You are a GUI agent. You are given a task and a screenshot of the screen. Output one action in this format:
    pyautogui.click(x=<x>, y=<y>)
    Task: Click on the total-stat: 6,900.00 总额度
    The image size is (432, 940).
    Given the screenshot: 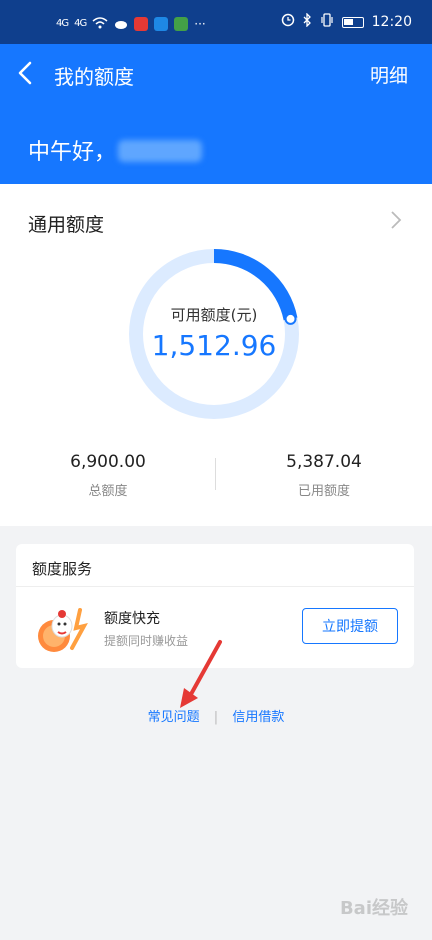 What is the action you would take?
    pyautogui.click(x=108, y=475)
    